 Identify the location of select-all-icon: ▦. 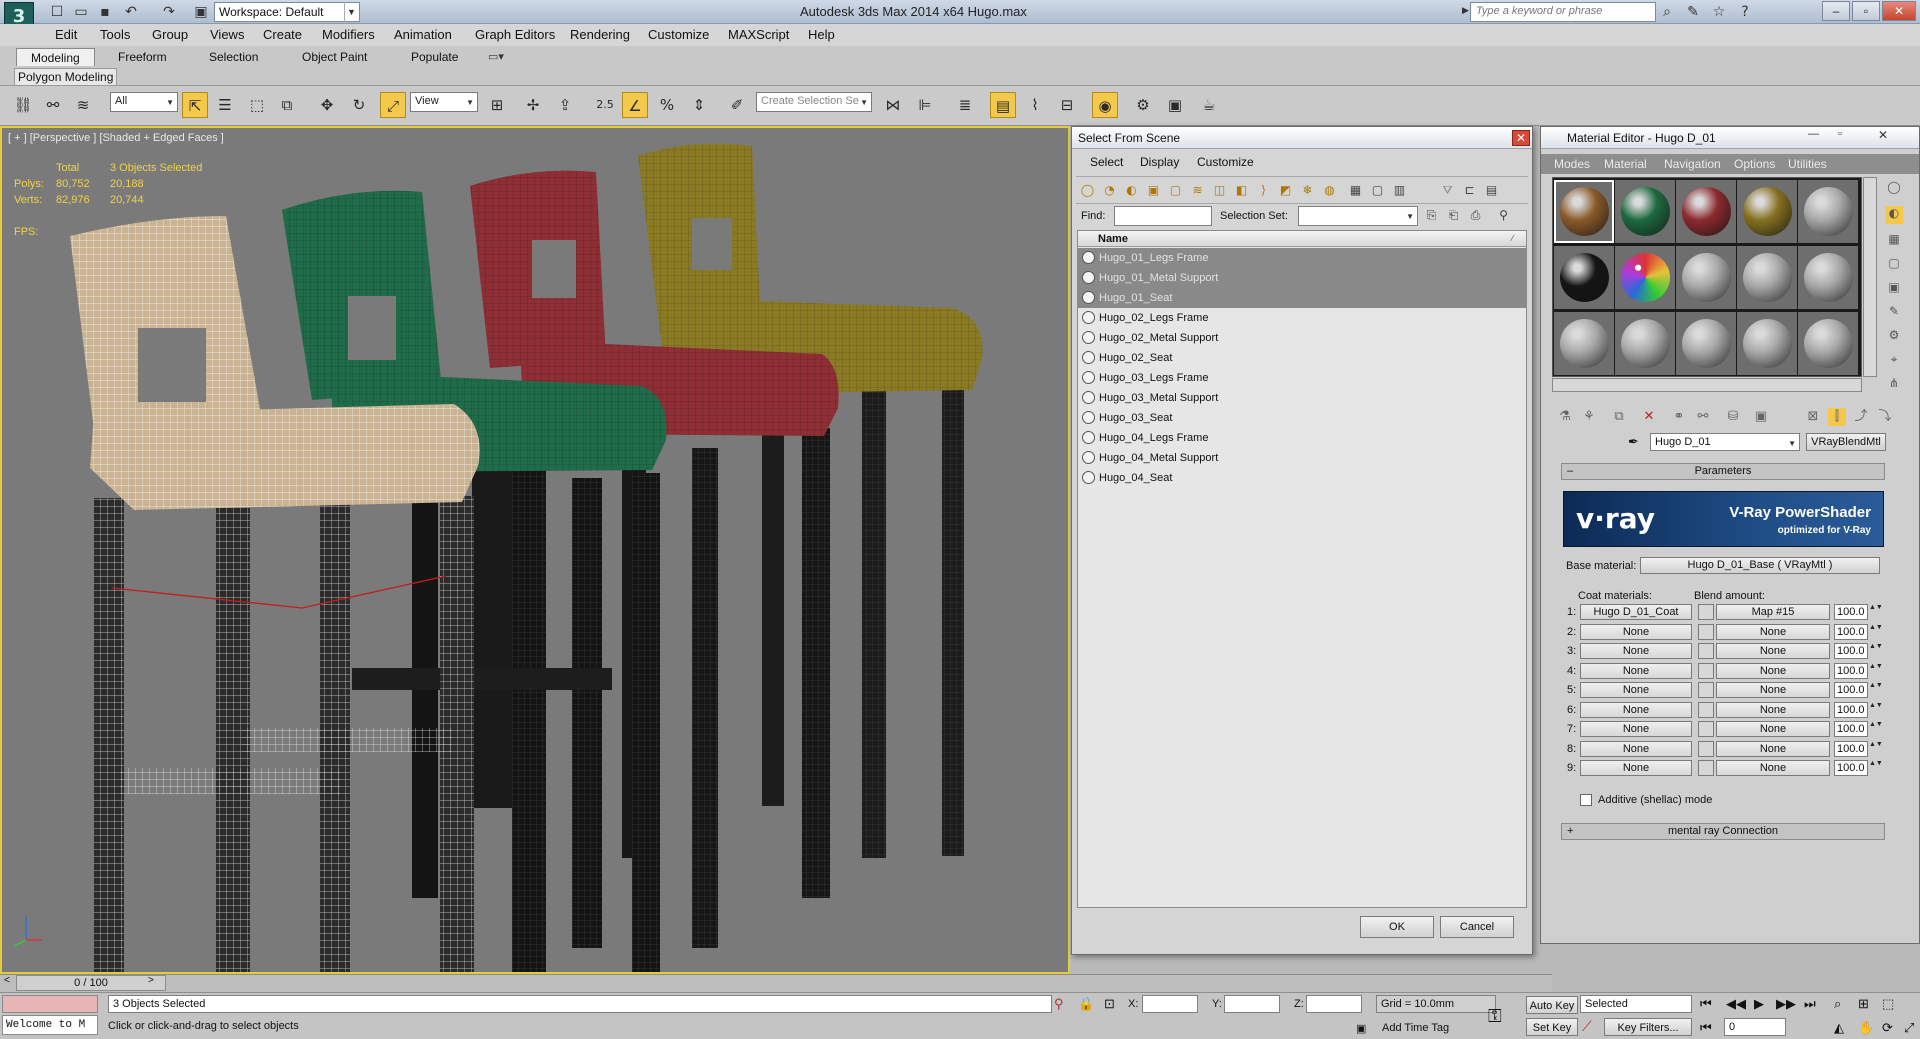
(1355, 190).